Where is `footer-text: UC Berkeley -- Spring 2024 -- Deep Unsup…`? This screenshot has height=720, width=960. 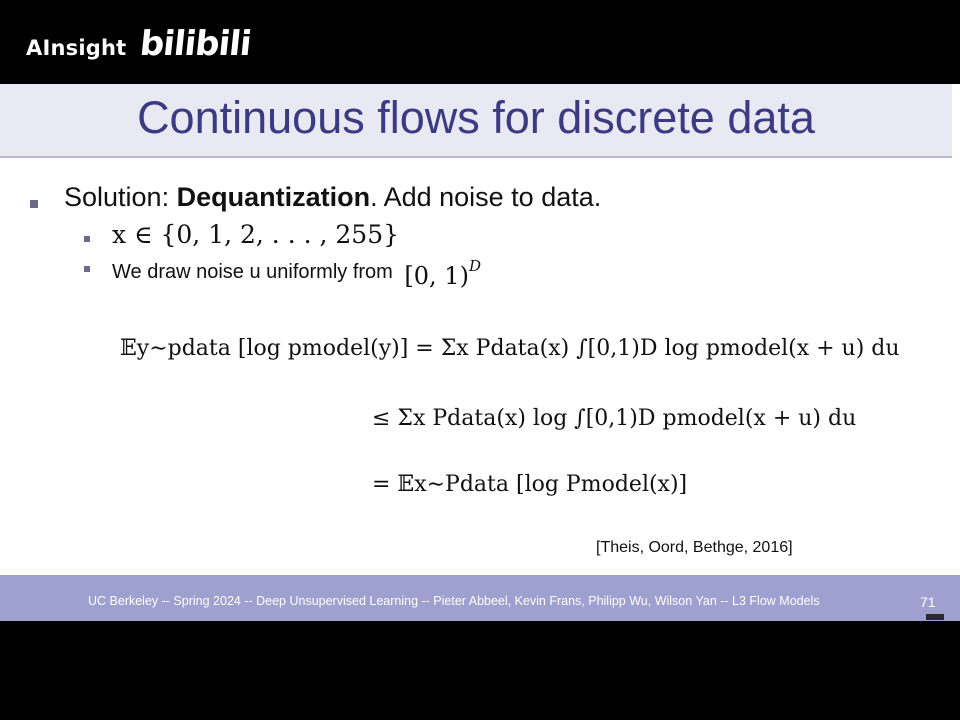 footer-text: UC Berkeley -- Spring 2024 -- Deep Unsup… is located at coordinates (454, 601).